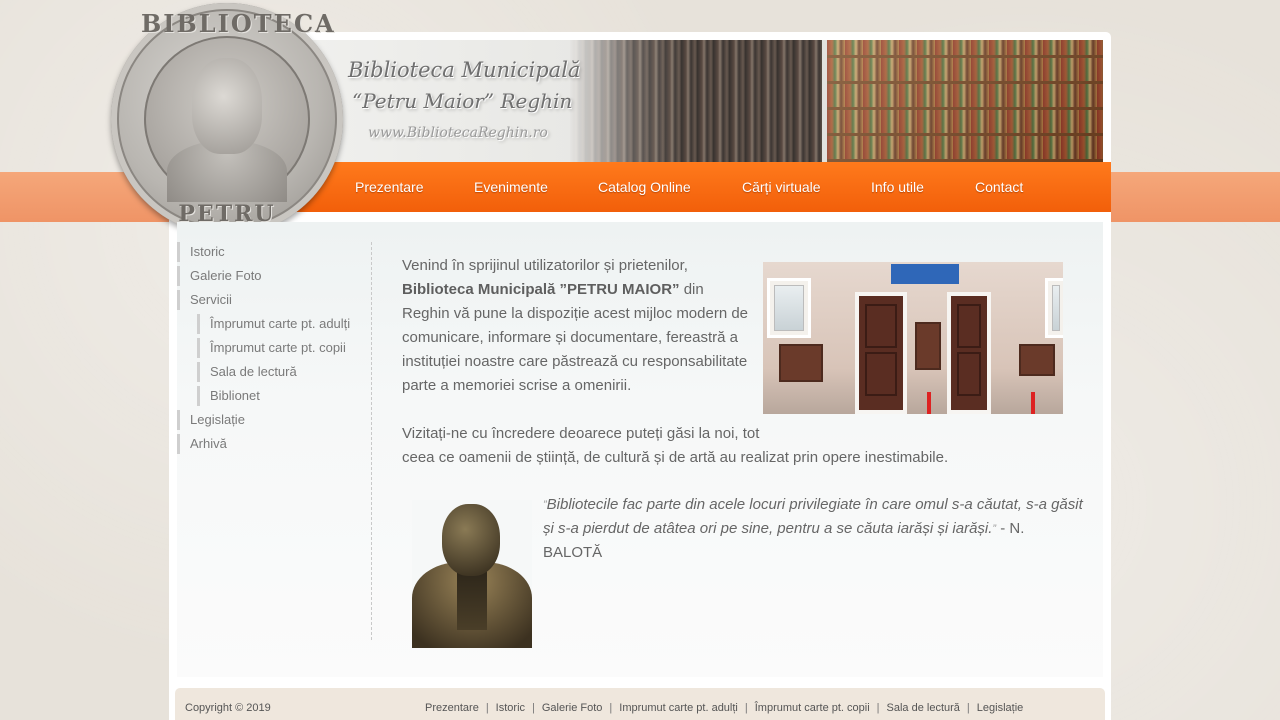 Image resolution: width=1280 pixels, height=720 pixels. What do you see at coordinates (789, 308) in the screenshot?
I see `photo-window-left` at bounding box center [789, 308].